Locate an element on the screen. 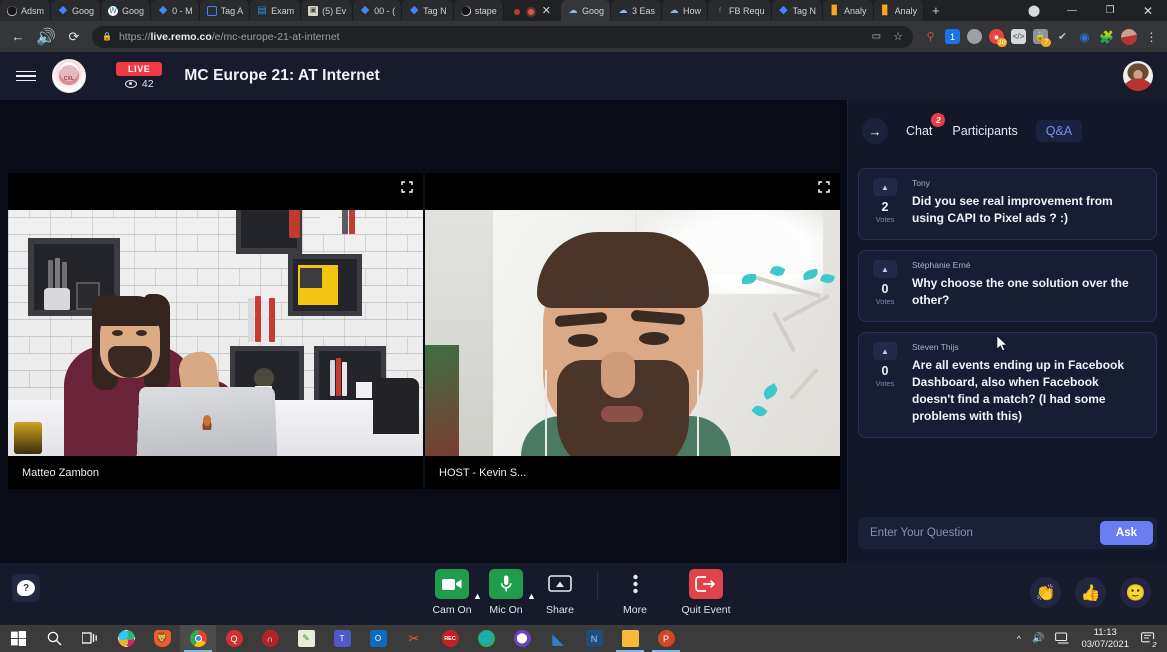  maximize-button: ❐ is located at coordinates (1110, 10).